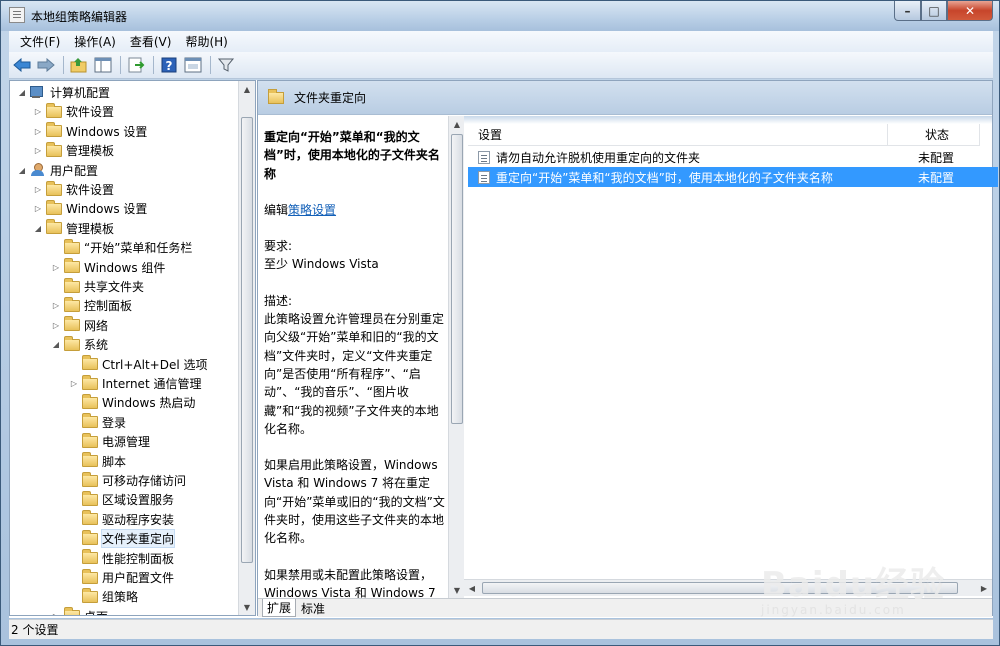 The height and width of the screenshot is (646, 1000). I want to click on menu-view: 查看(V), so click(151, 41).